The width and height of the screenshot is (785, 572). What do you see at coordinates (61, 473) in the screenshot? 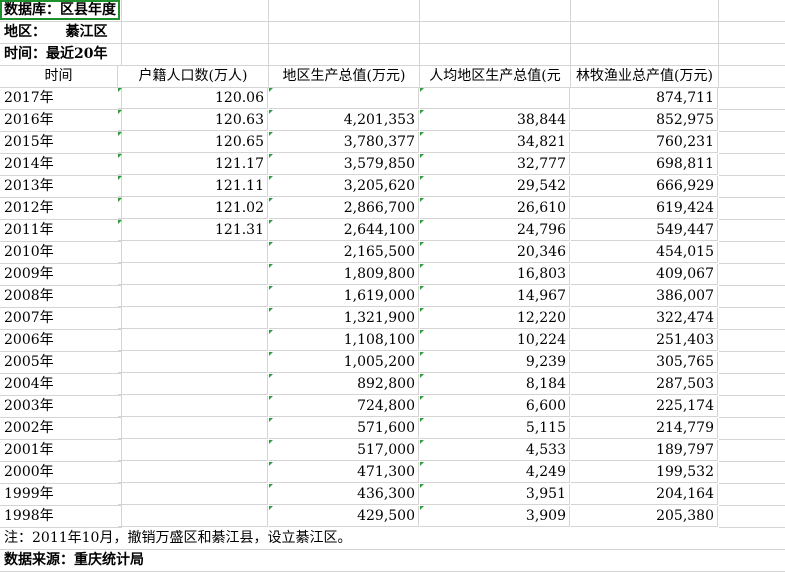
I see `year-cell: 2000年` at bounding box center [61, 473].